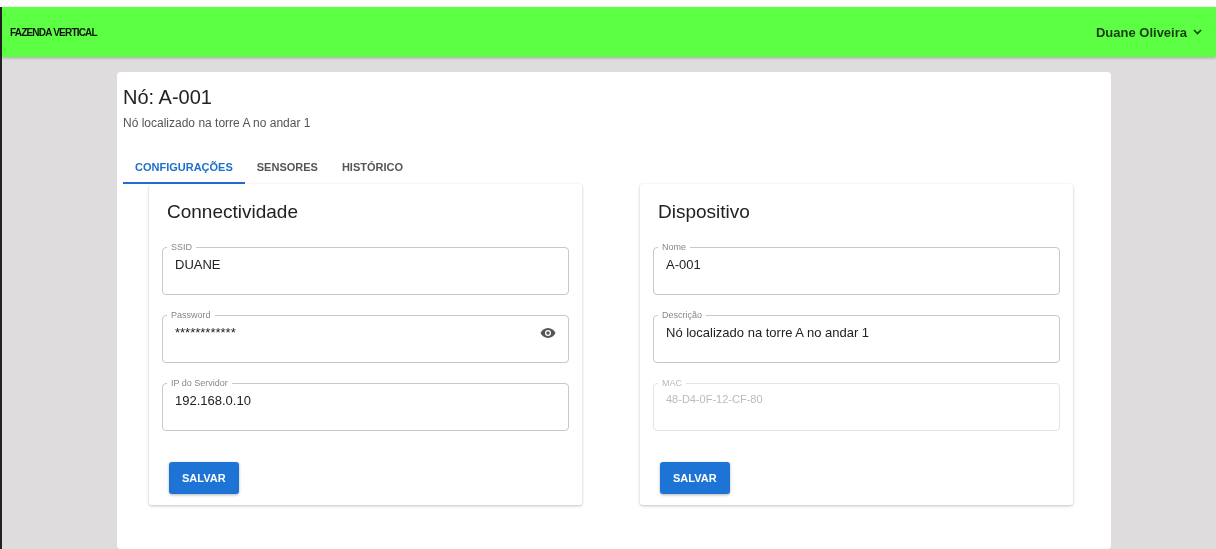 The height and width of the screenshot is (549, 1216). I want to click on user-menu: Duane Oliveira, so click(1148, 32).